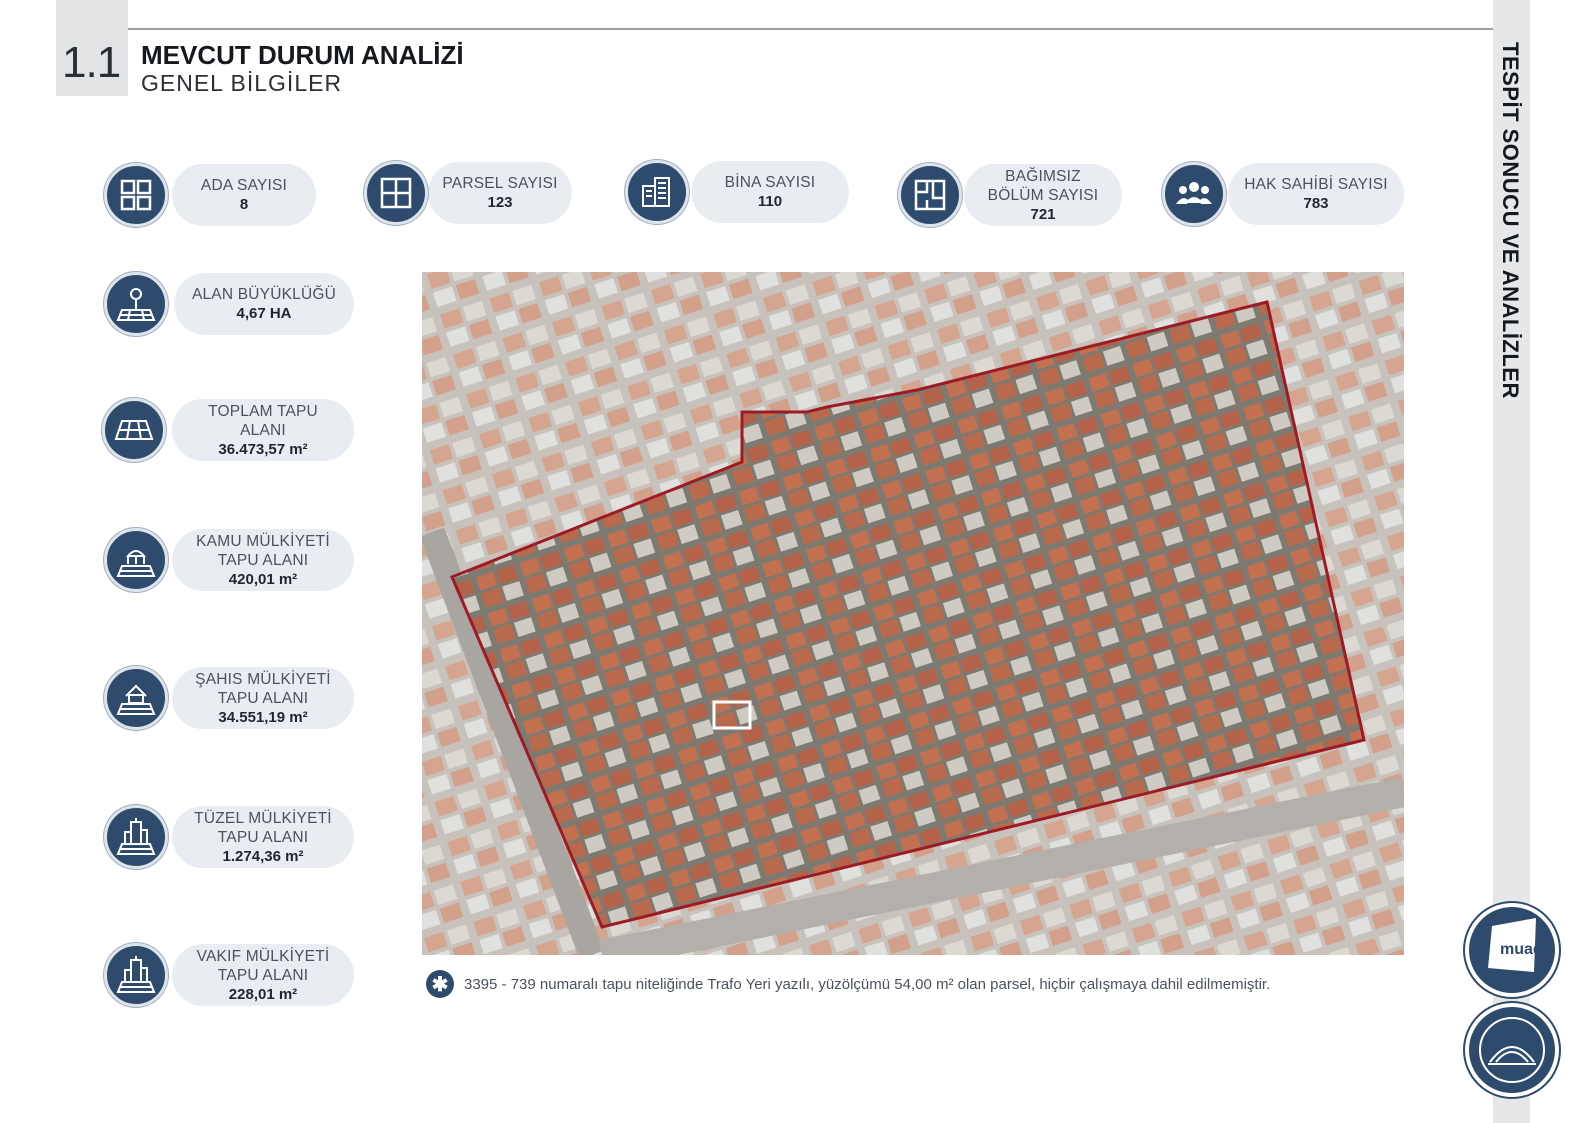 This screenshot has height=1123, width=1587. I want to click on stat-value: 123, so click(500, 202).